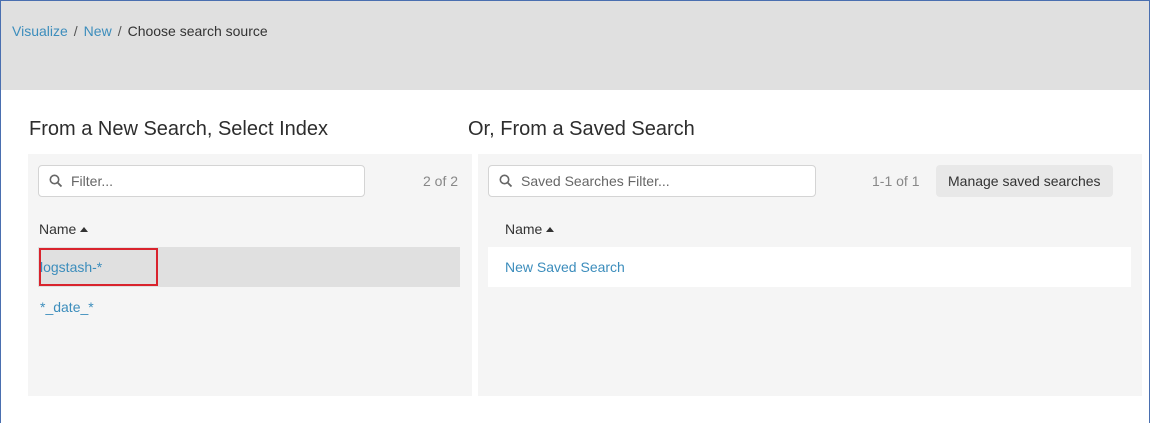 This screenshot has width=1152, height=423. What do you see at coordinates (809, 267) in the screenshot?
I see `saved-search-row: New Saved Search` at bounding box center [809, 267].